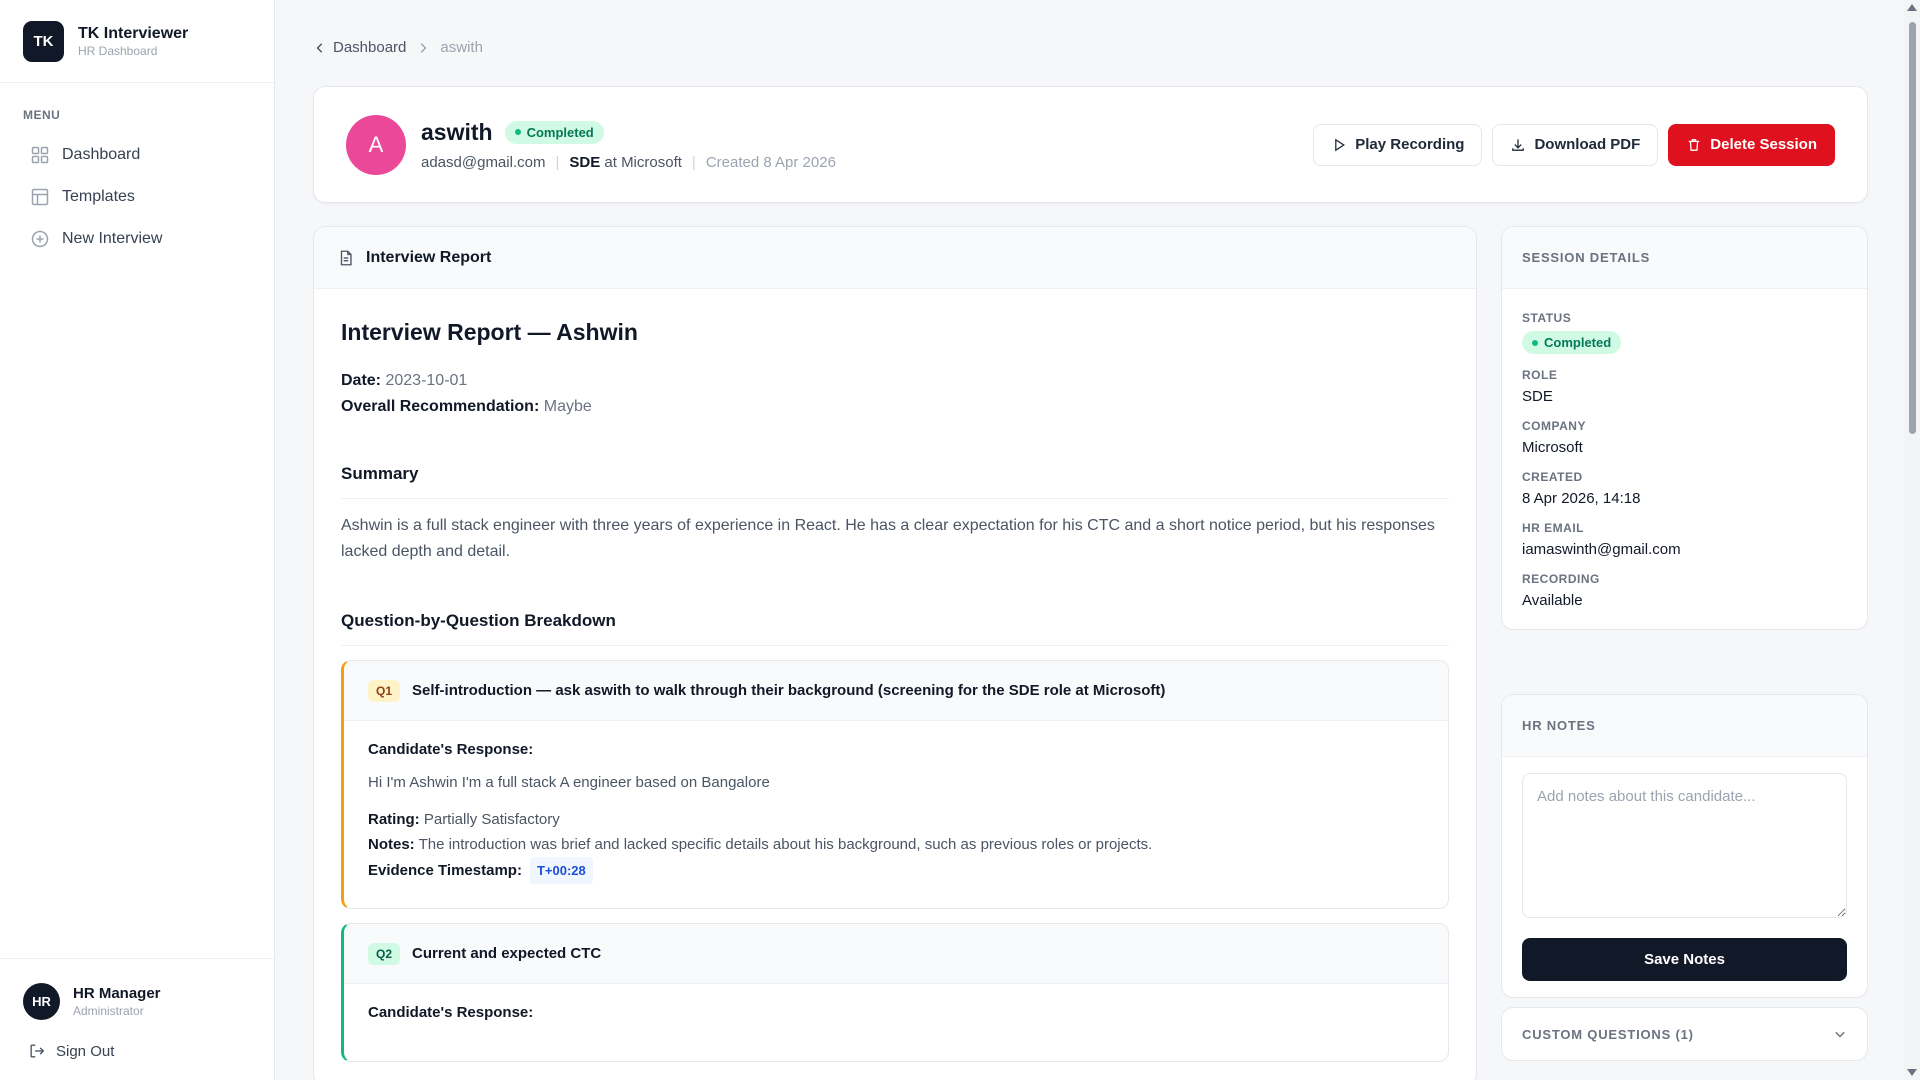 The height and width of the screenshot is (1080, 1920). What do you see at coordinates (1608, 1034) in the screenshot?
I see `custom-questions-label: CUSTOM QUESTIONS (1)` at bounding box center [1608, 1034].